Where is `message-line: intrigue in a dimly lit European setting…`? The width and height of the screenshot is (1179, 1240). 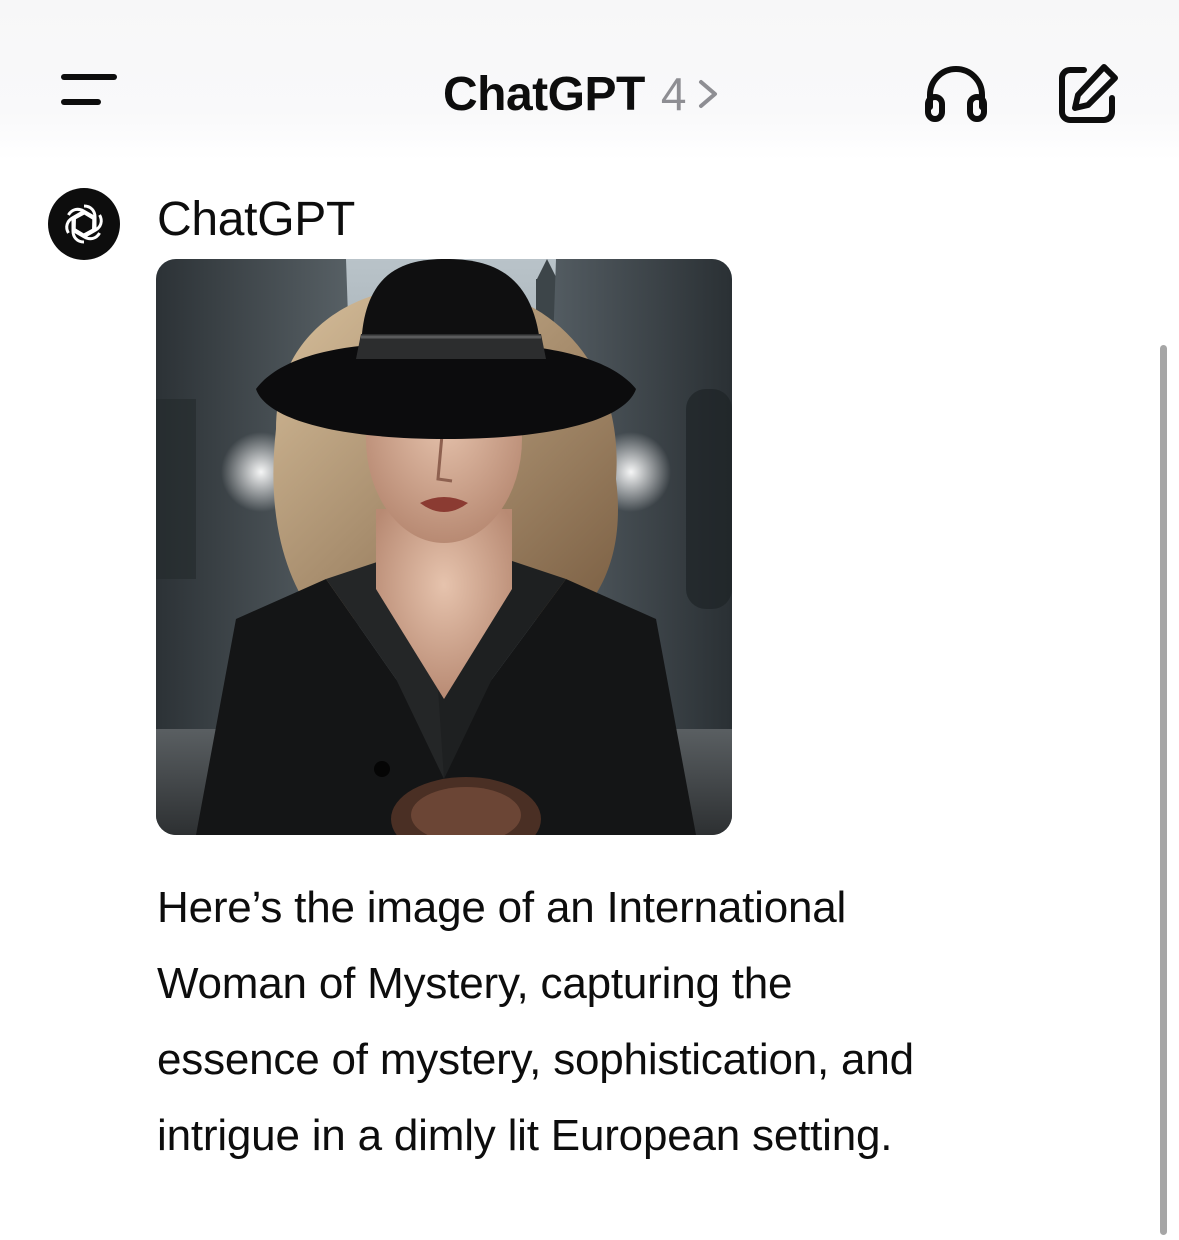
message-line: intrigue in a dimly lit European setting… is located at coordinates (525, 1135).